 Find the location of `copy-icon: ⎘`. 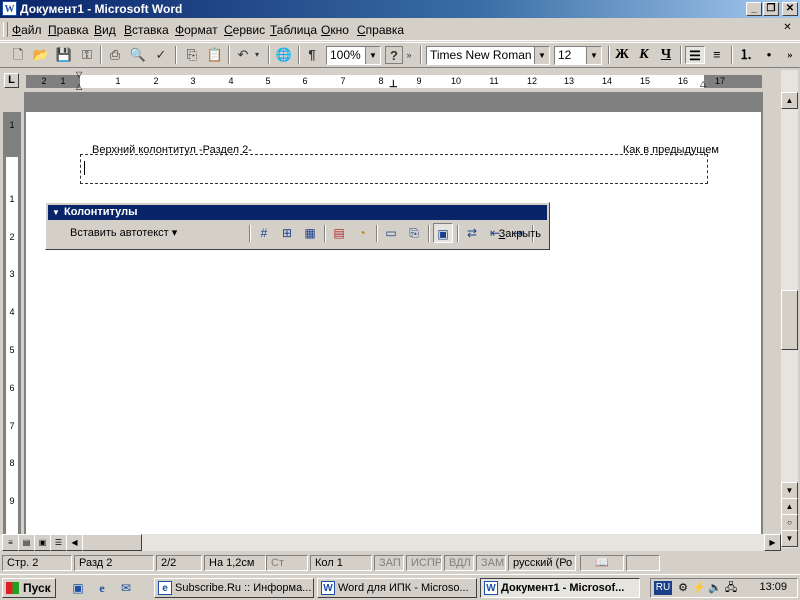

copy-icon: ⎘ is located at coordinates (192, 55).